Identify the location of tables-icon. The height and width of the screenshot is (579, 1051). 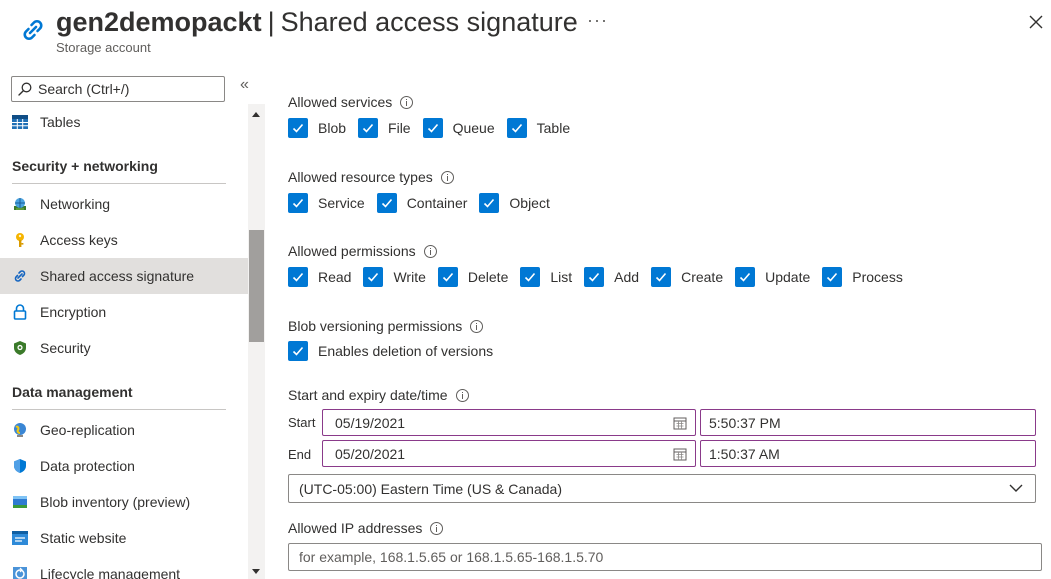
(20, 122).